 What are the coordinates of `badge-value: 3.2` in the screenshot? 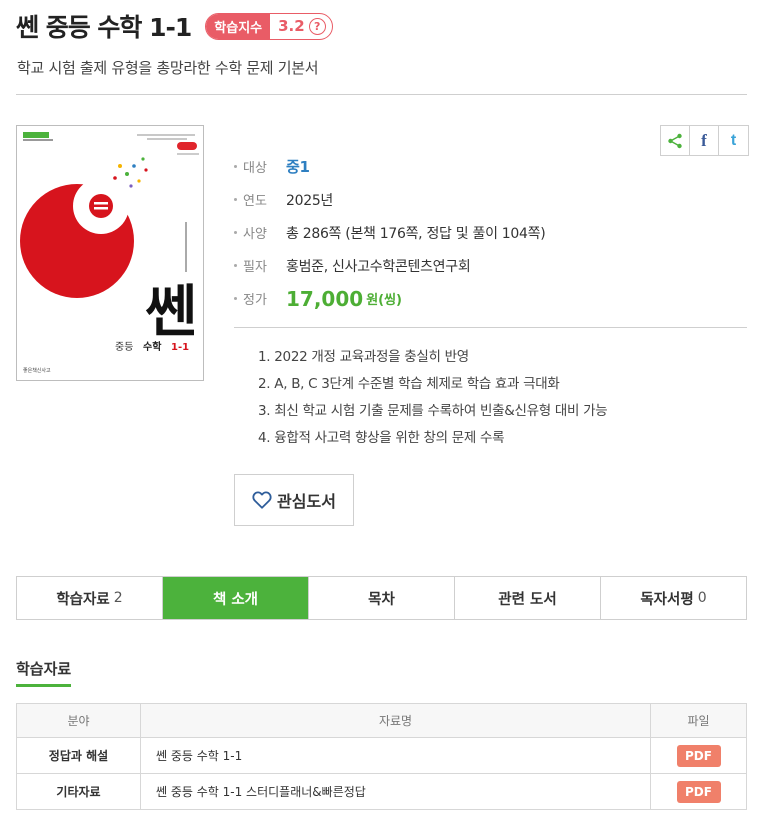 It's located at (291, 26).